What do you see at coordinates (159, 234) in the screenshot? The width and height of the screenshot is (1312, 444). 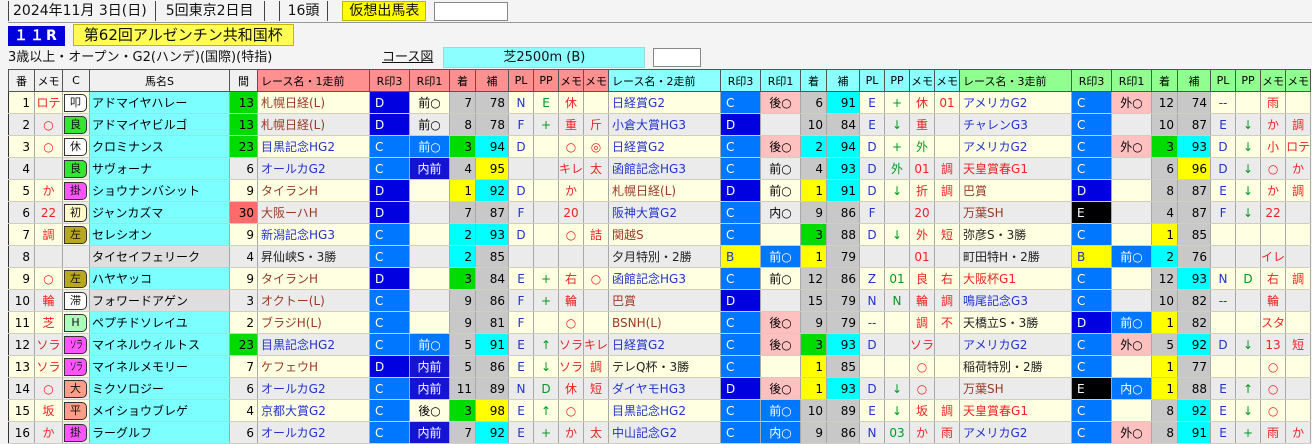 I see `horse-name: セレシオン` at bounding box center [159, 234].